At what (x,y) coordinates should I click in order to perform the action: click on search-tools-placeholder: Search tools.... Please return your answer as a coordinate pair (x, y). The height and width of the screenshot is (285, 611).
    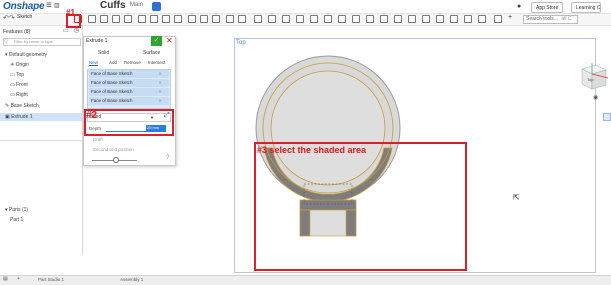
    Looking at the image, I should click on (542, 19).